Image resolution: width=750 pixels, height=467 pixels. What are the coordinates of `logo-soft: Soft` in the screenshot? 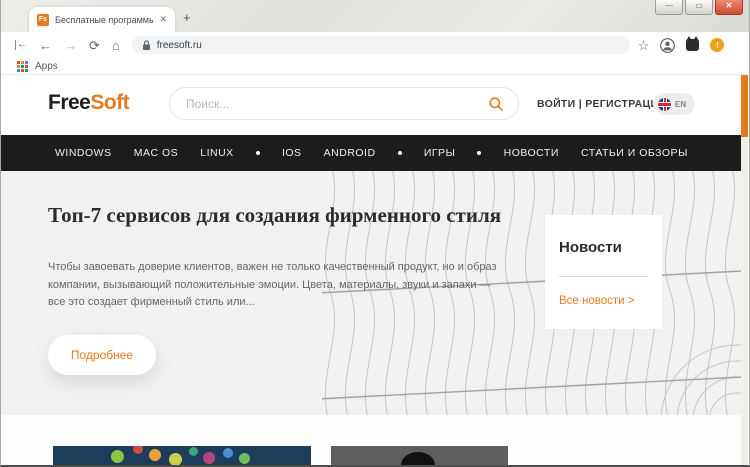 It's located at (110, 102).